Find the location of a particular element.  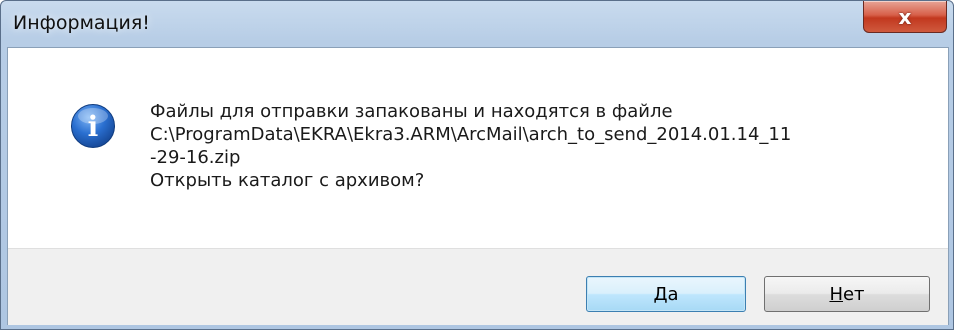

close-button: x is located at coordinates (905, 17).